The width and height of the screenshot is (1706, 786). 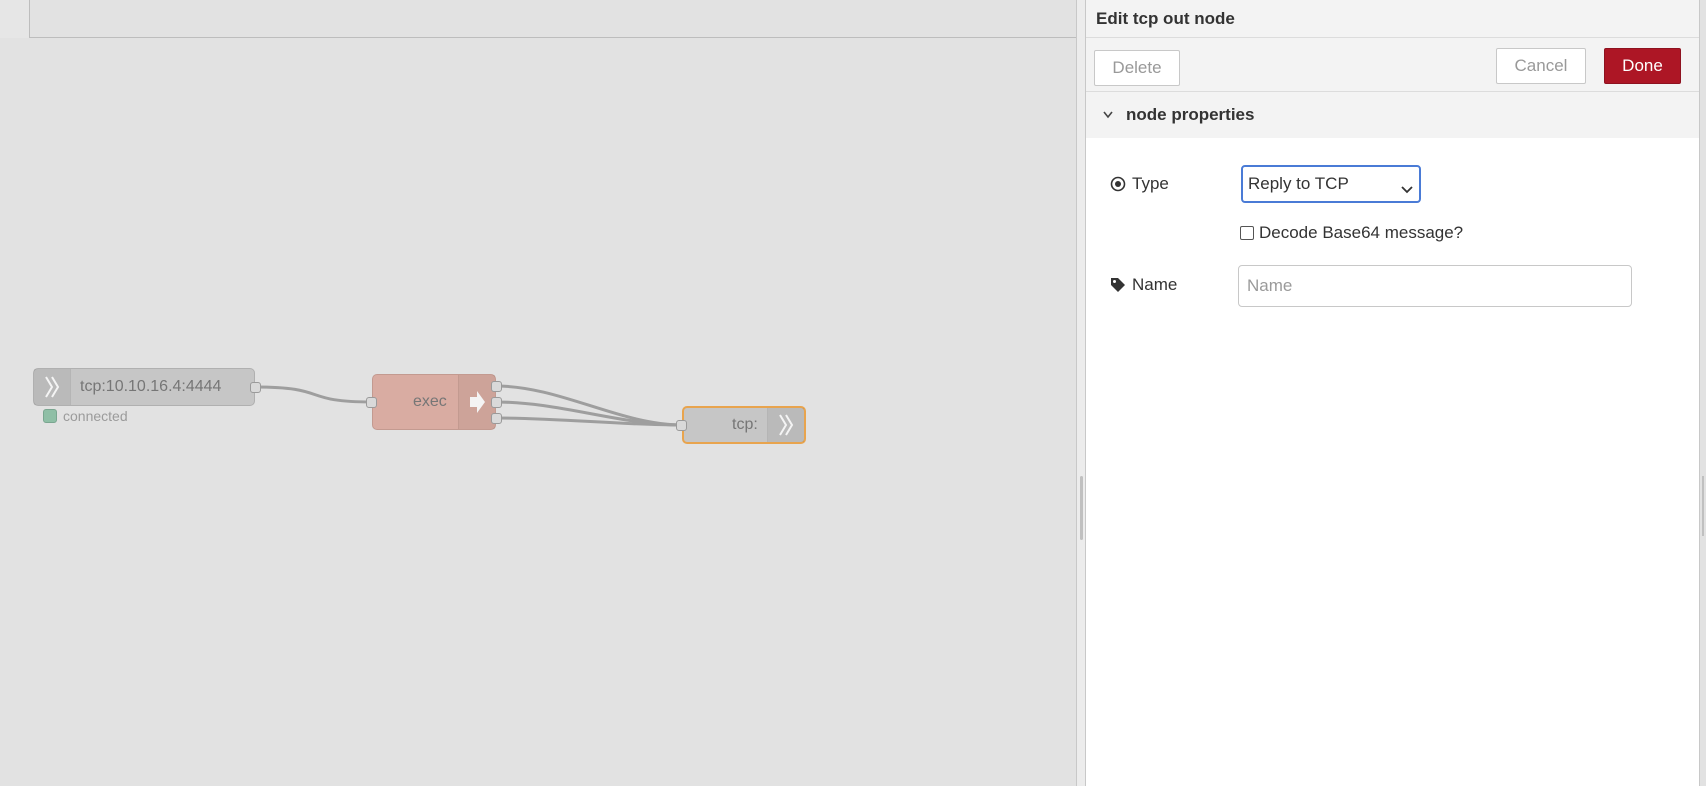 What do you see at coordinates (371, 402) in the screenshot?
I see `exec-input-port` at bounding box center [371, 402].